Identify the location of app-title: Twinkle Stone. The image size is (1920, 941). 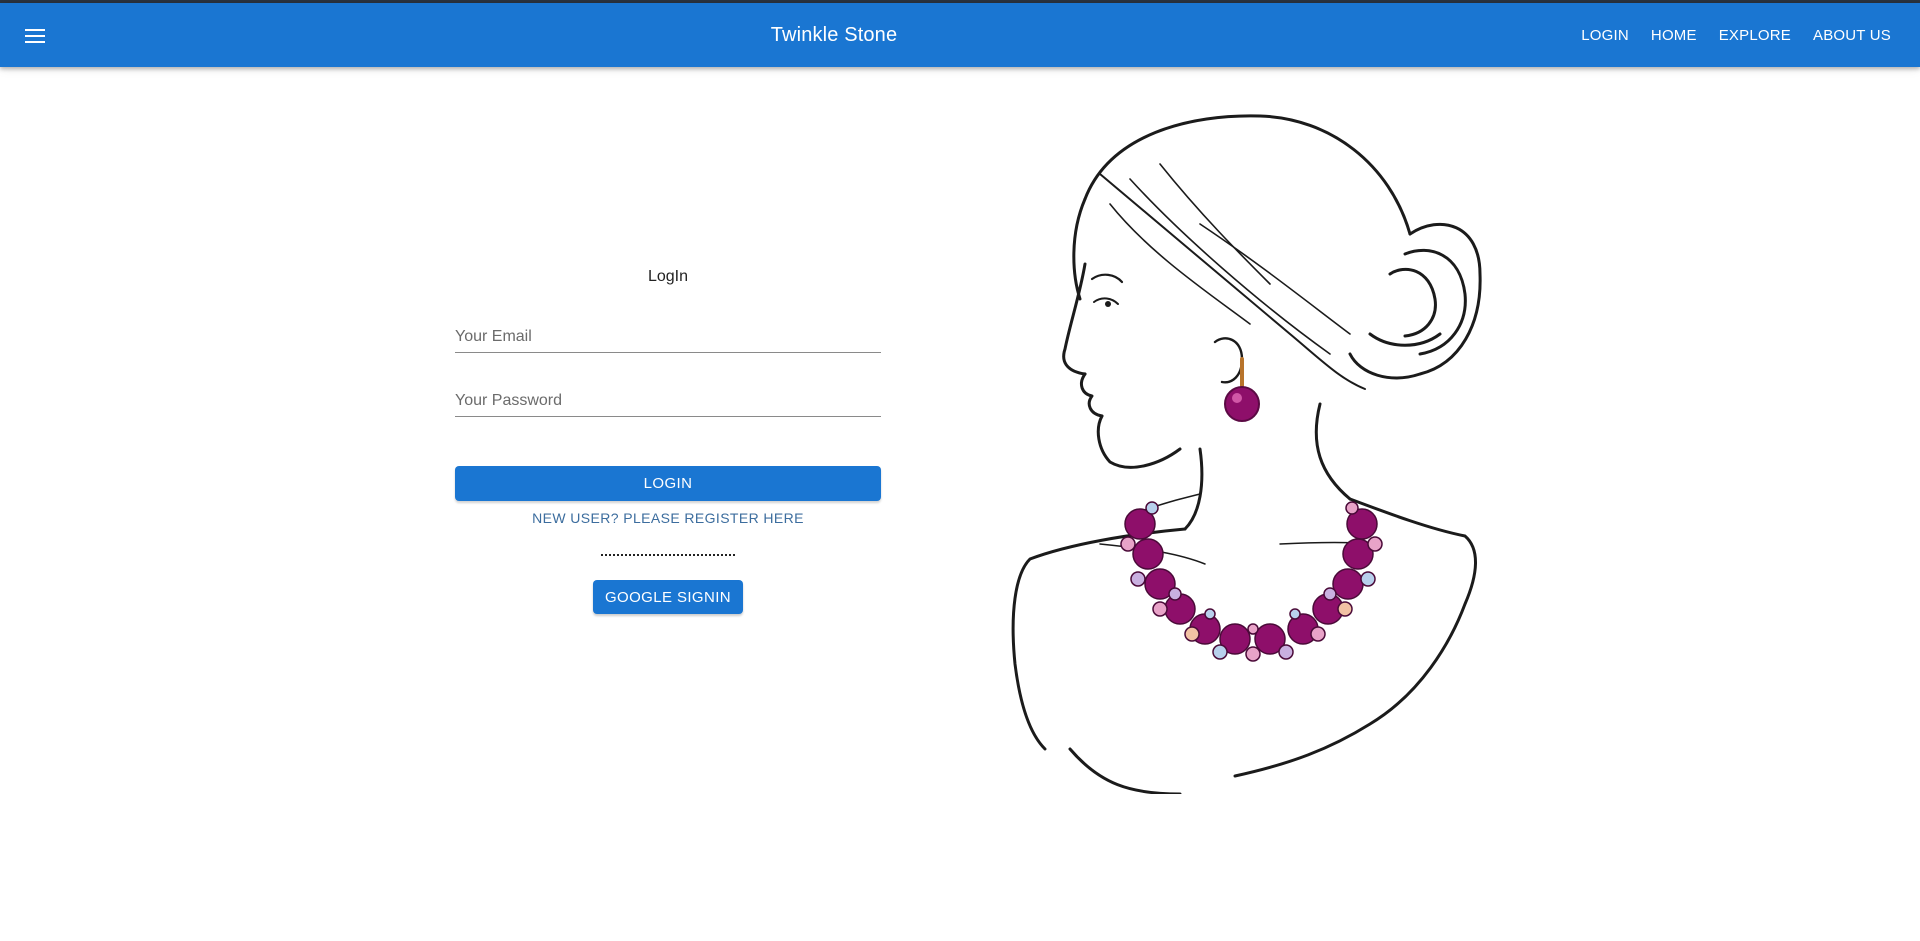
(834, 34).